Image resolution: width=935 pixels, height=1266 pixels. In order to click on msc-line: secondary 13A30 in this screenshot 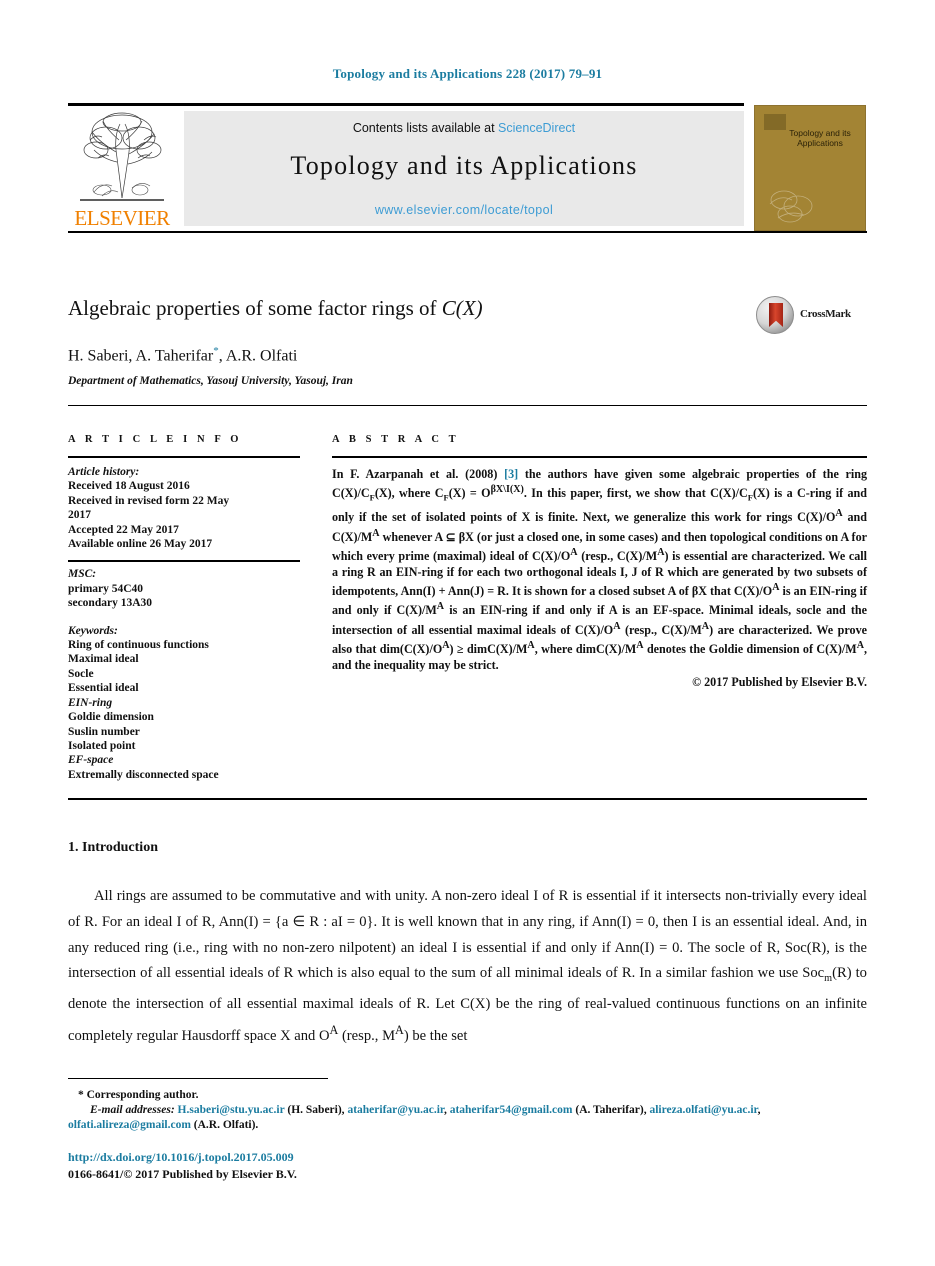, I will do `click(110, 603)`.